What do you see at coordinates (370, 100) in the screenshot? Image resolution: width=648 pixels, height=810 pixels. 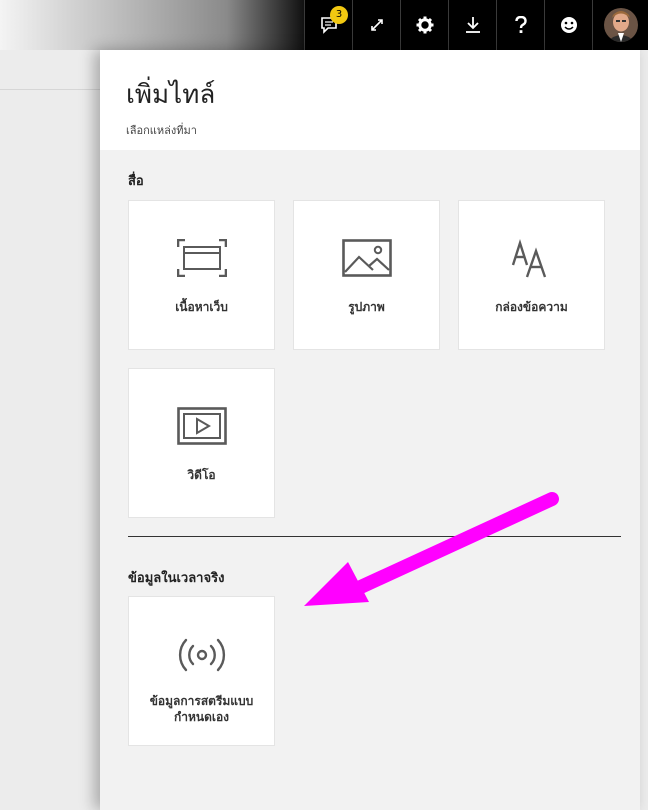 I see `panel-header: เพิ่มไทล์ เลือกแหล่งที่มา` at bounding box center [370, 100].